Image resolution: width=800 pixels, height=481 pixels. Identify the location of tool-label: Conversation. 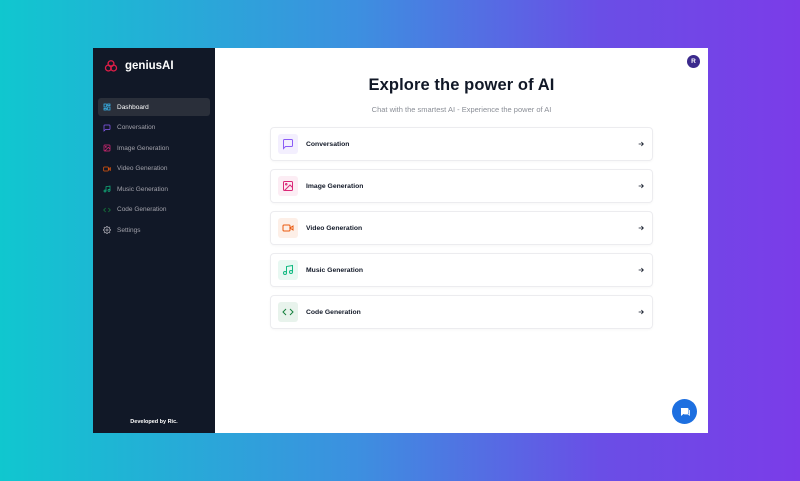
(328, 144).